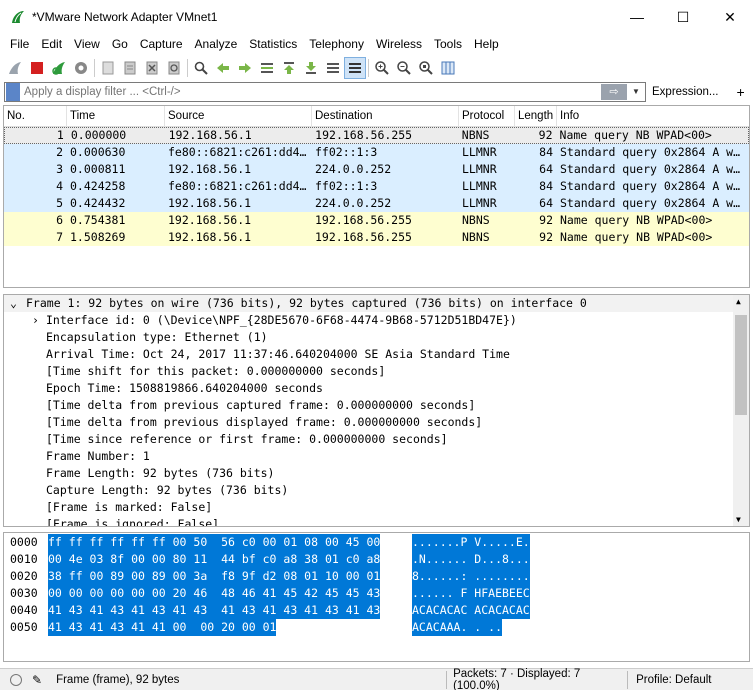 The height and width of the screenshot is (690, 753). What do you see at coordinates (245, 68) in the screenshot?
I see `go-forward-icon` at bounding box center [245, 68].